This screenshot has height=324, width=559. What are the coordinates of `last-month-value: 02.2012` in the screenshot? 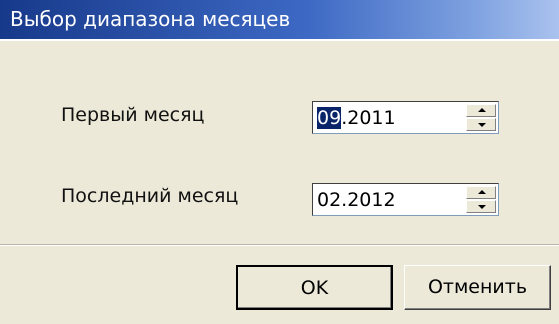 It's located at (356, 200).